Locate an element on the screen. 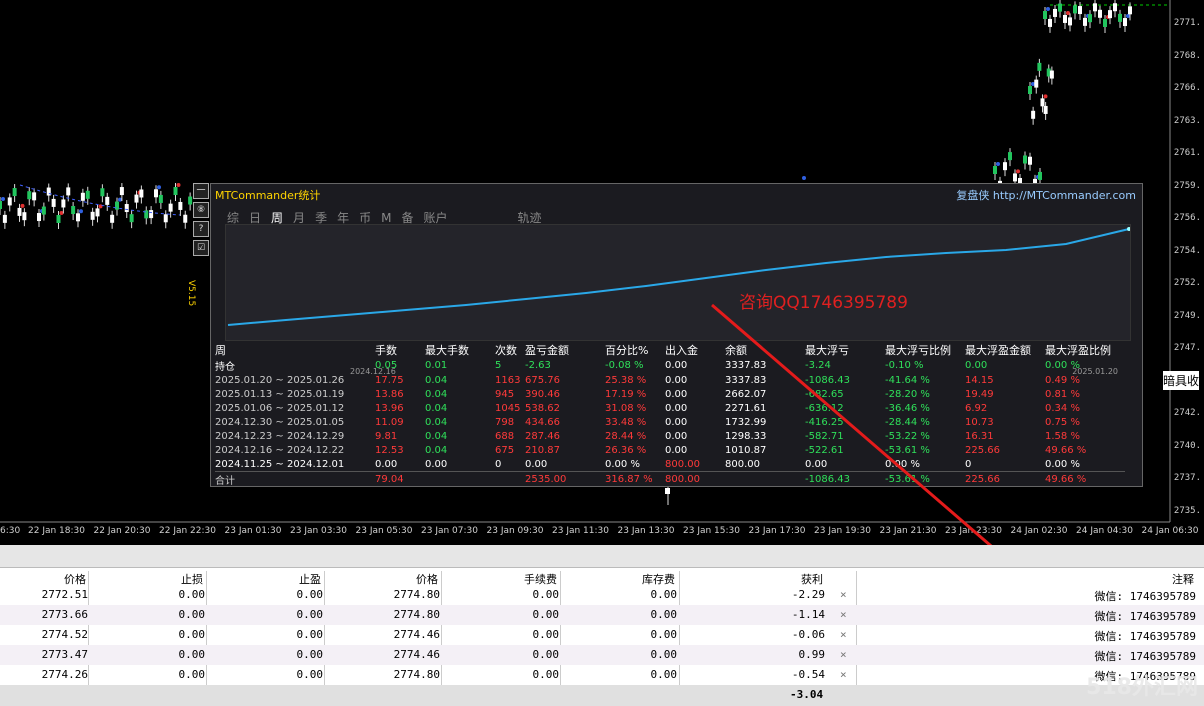 Image resolution: width=1204 pixels, height=706 pixels. time-tick-label: 23 Jan 21:30 is located at coordinates (908, 531).